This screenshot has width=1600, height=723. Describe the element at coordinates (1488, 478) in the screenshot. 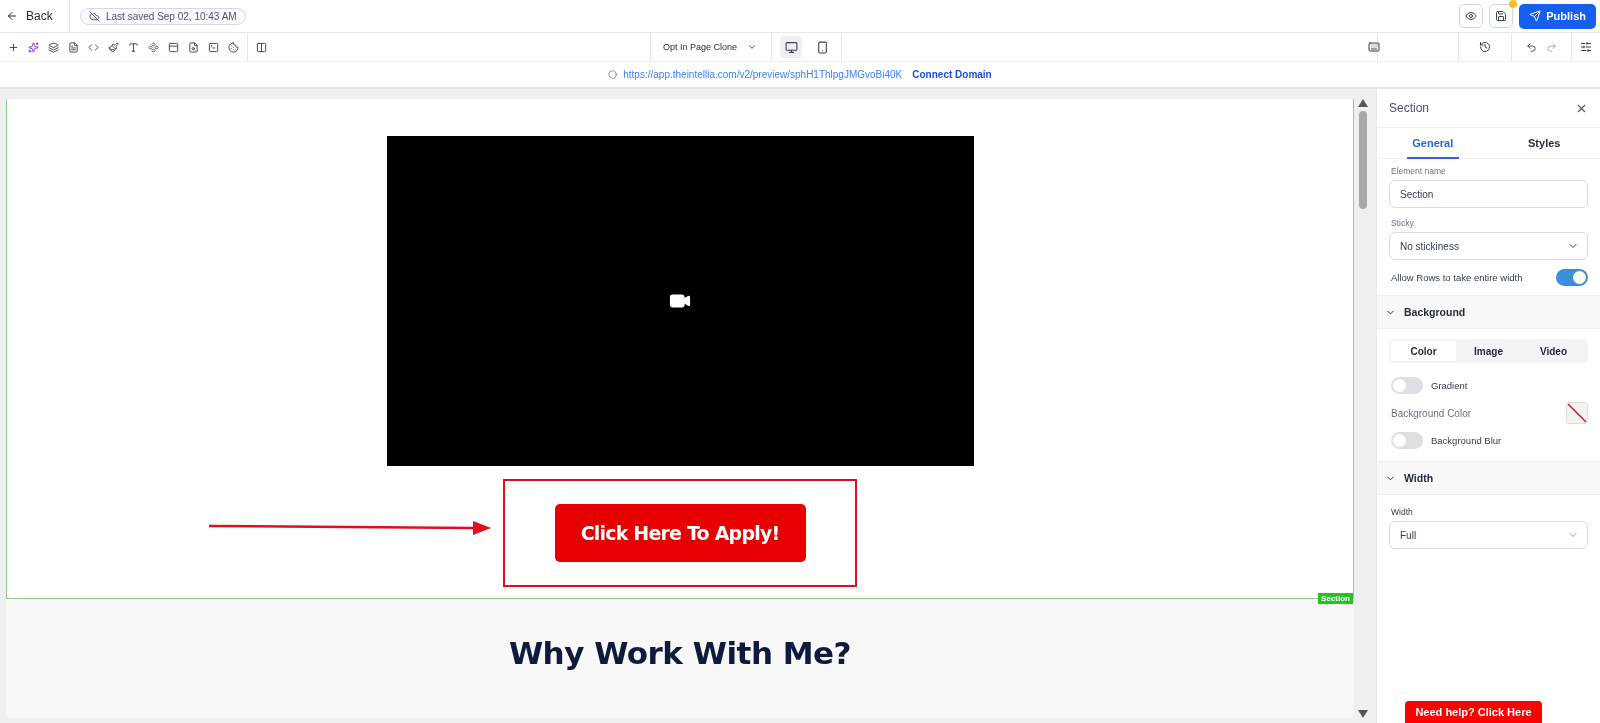

I see `section-header: Width` at that location.